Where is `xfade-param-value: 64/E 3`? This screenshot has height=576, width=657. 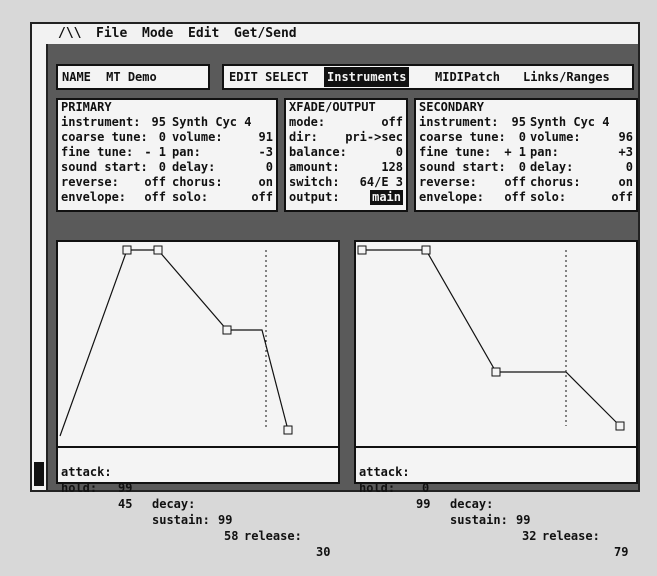
xfade-param-value: 64/E 3 is located at coordinates (381, 182).